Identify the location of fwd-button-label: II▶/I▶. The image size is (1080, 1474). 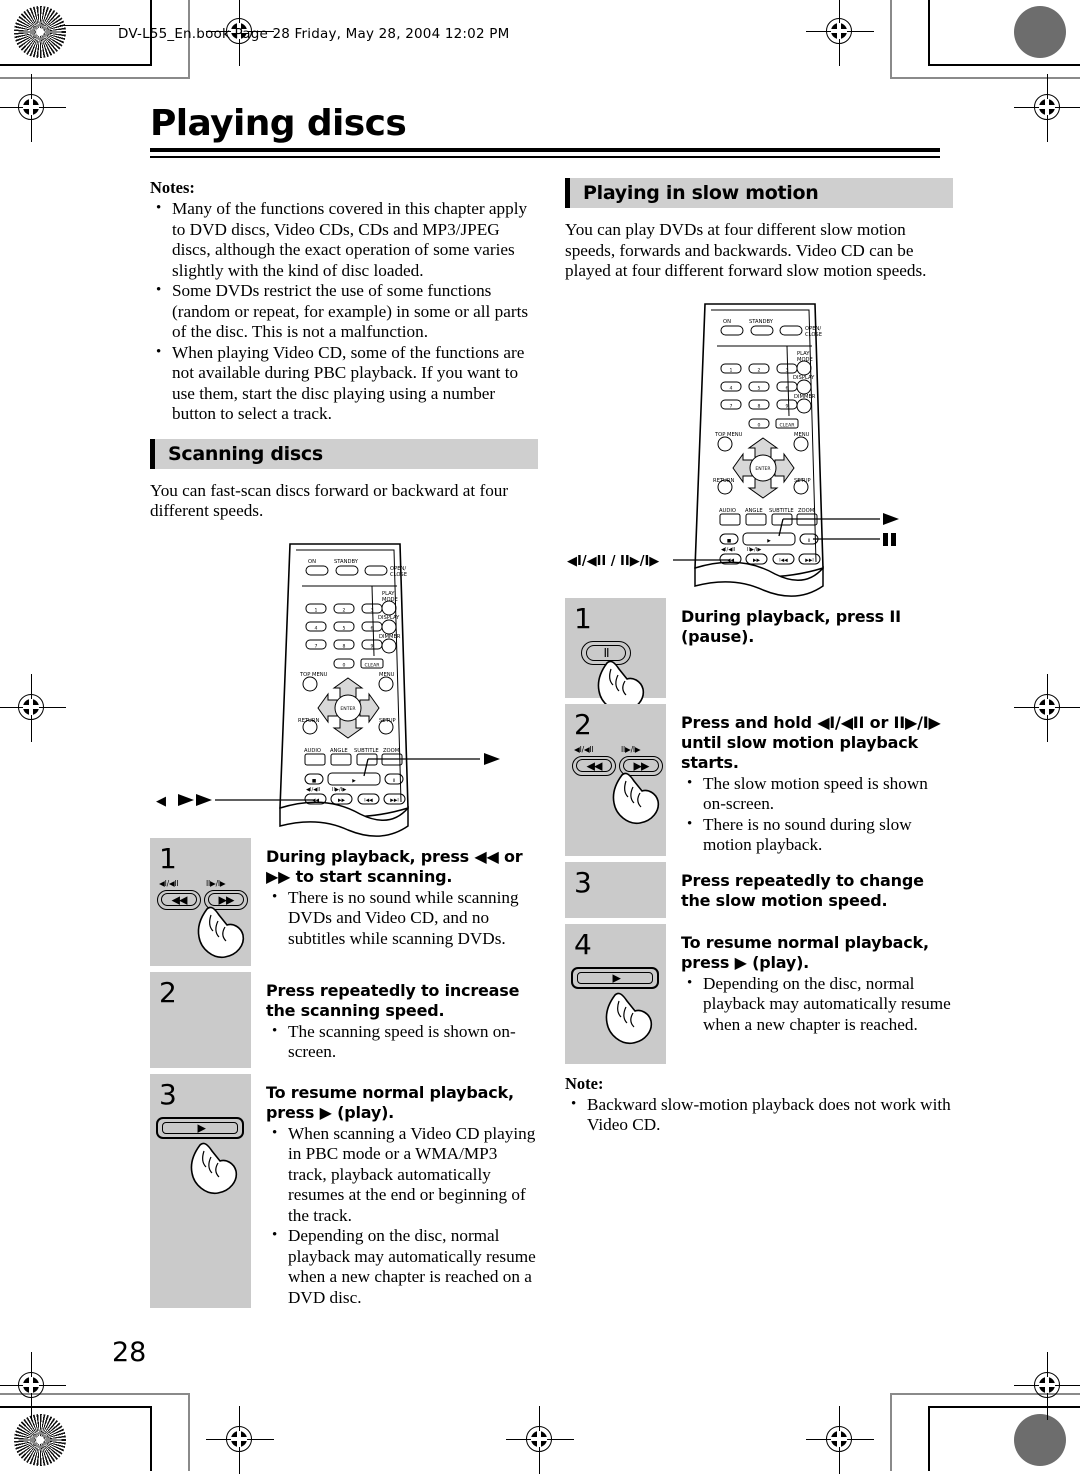
(216, 883).